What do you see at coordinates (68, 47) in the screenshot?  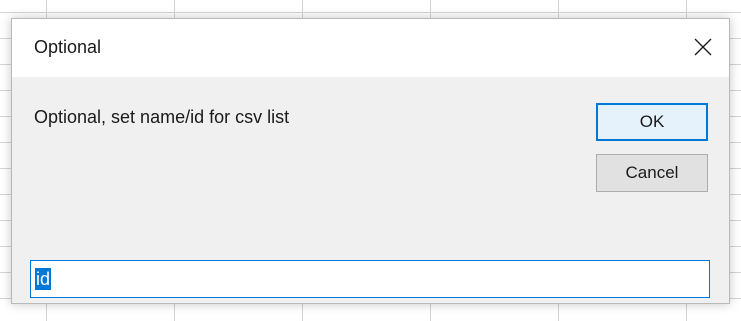 I see `dialog-title: Optional` at bounding box center [68, 47].